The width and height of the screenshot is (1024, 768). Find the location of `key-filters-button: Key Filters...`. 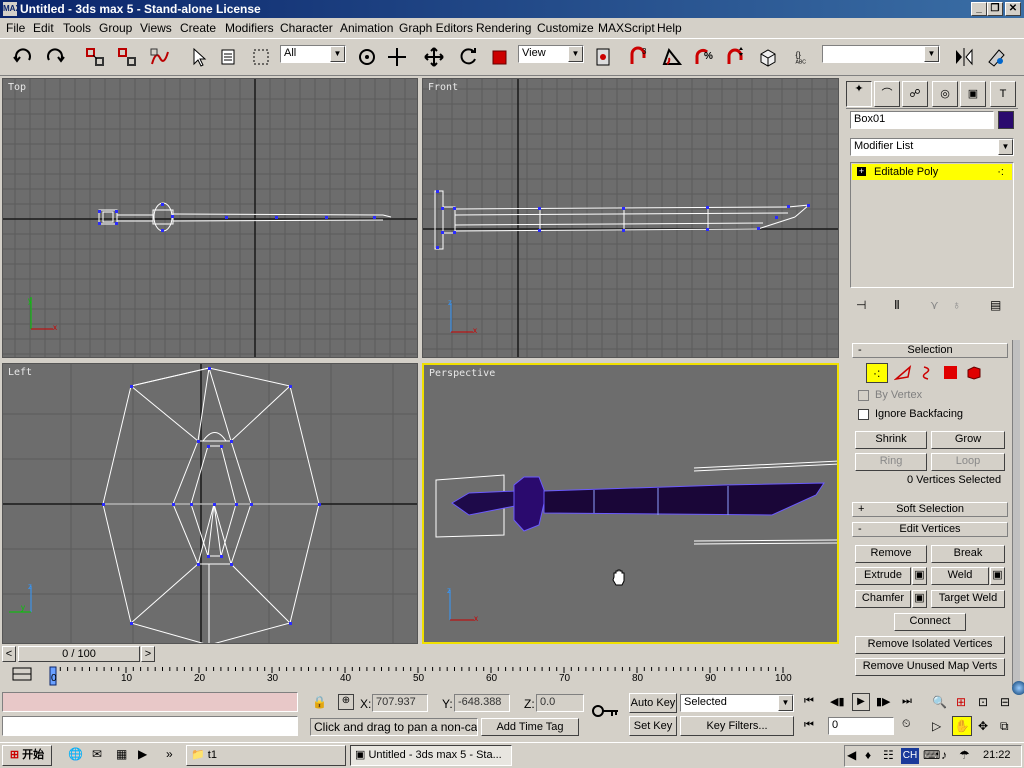

key-filters-button: Key Filters... is located at coordinates (737, 726).